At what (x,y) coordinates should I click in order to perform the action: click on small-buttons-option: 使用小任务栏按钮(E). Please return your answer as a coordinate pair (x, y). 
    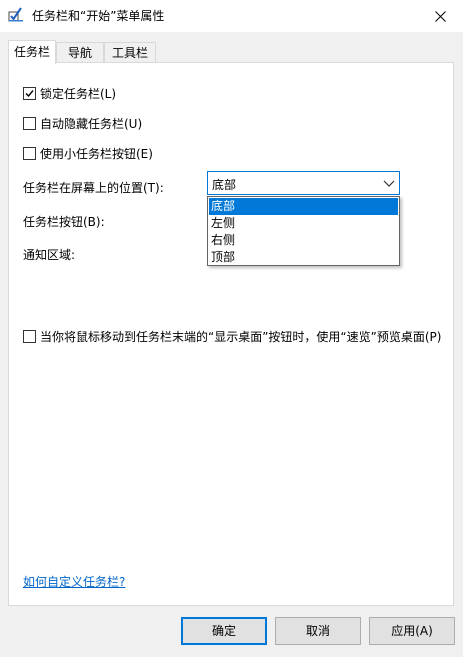
    Looking at the image, I should click on (88, 153).